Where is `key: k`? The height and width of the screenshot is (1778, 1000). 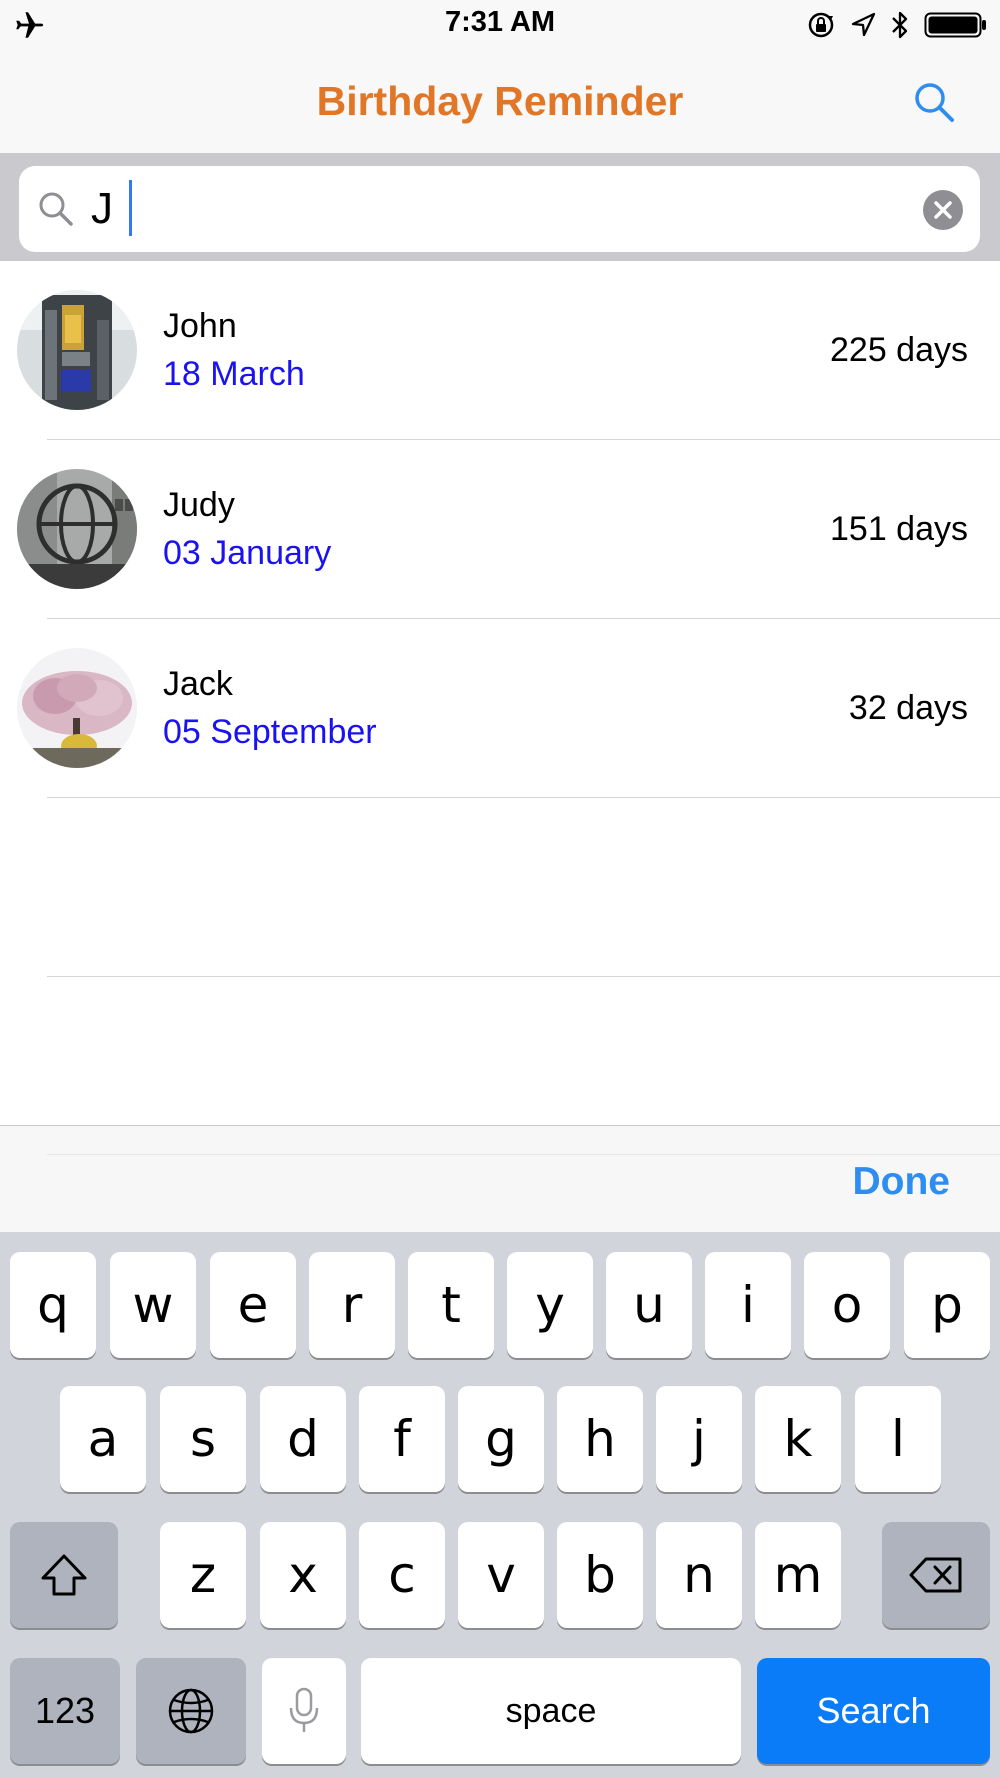
key: k is located at coordinates (798, 1439).